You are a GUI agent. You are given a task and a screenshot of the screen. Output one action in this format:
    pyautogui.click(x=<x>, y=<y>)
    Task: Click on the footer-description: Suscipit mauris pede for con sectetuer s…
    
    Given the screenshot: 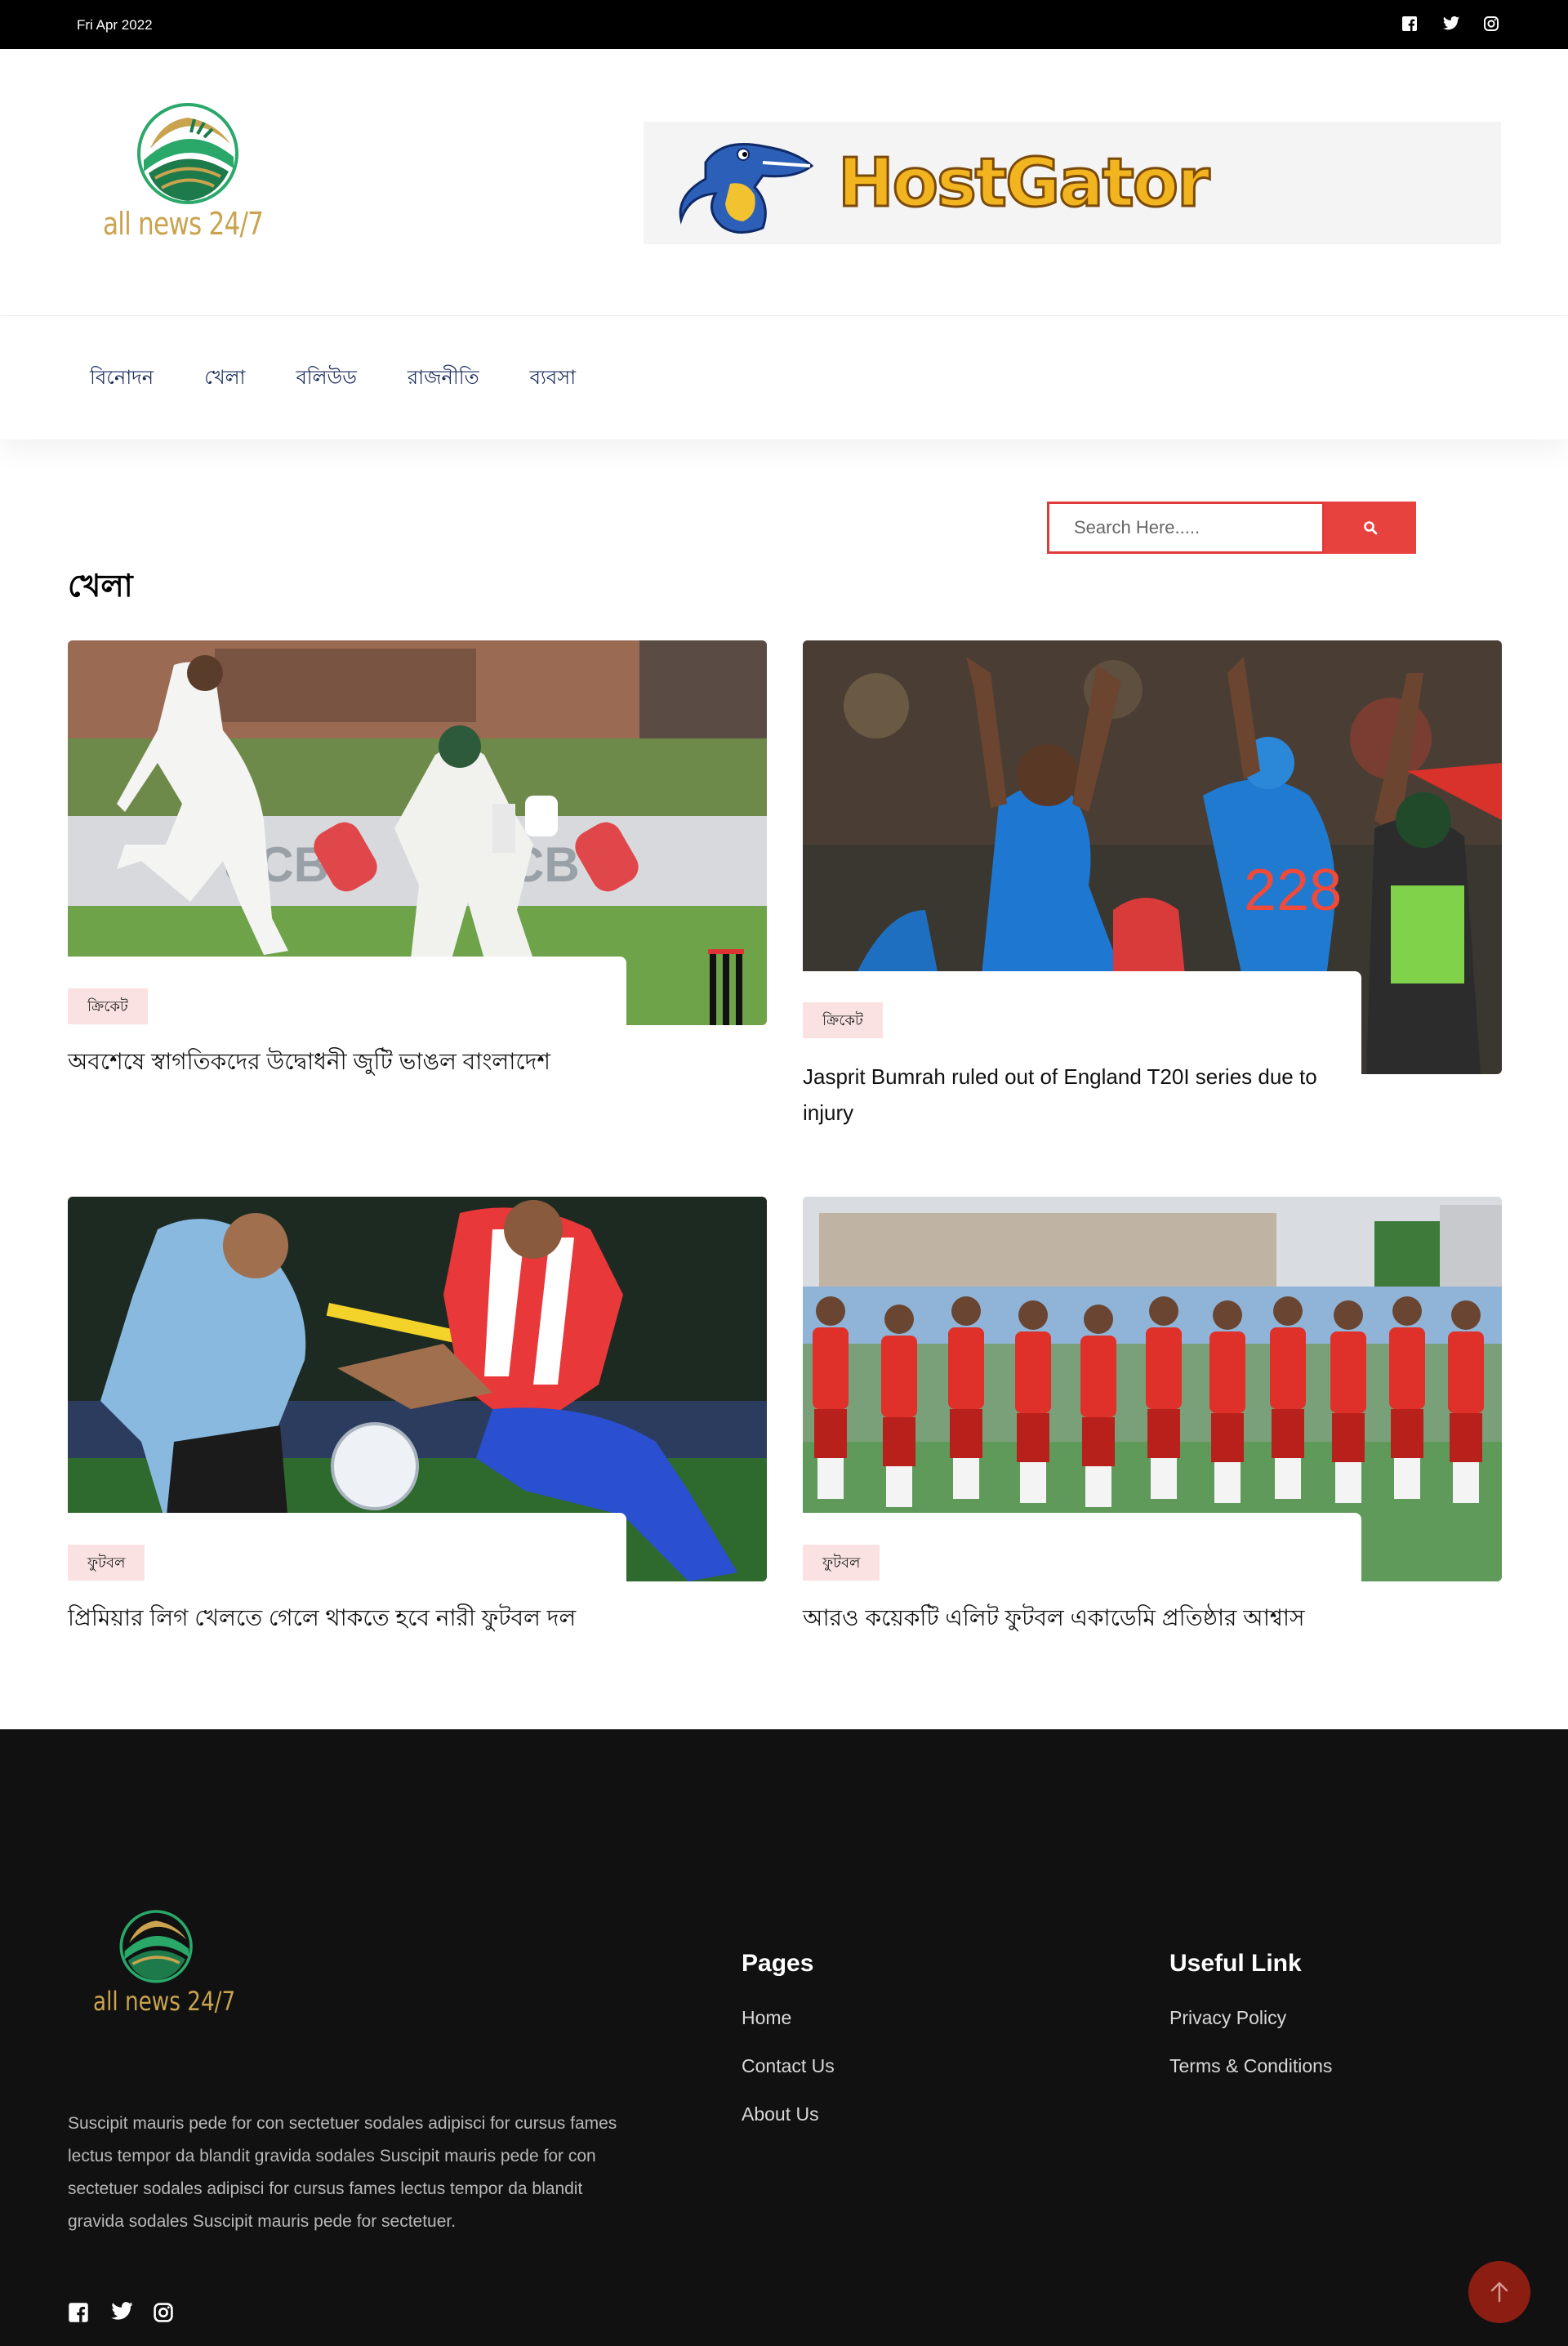 What is the action you would take?
    pyautogui.click(x=342, y=2172)
    